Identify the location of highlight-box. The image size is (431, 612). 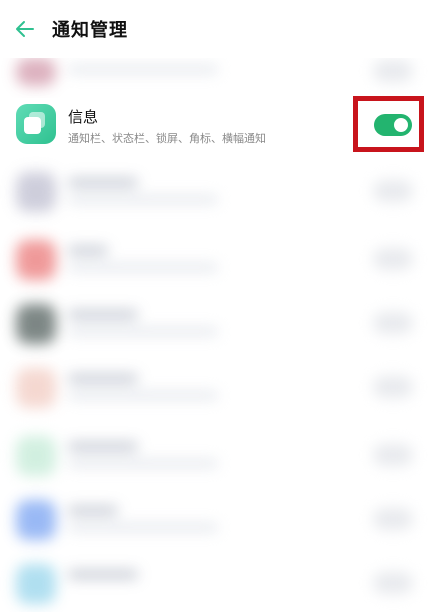
(388, 124).